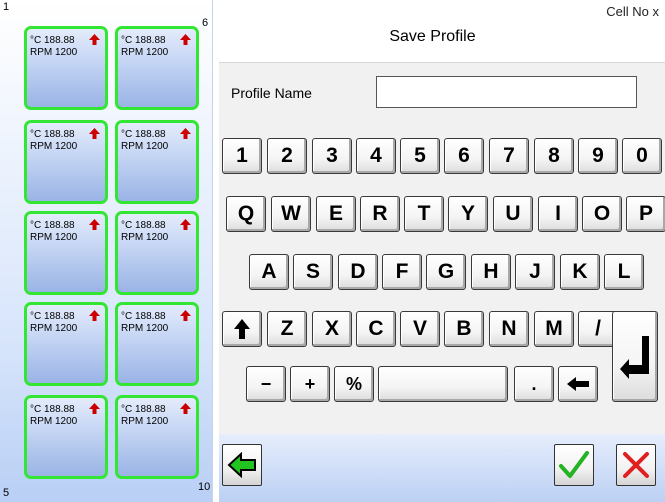 The image size is (665, 502). Describe the element at coordinates (287, 329) in the screenshot. I see `key-z: Z` at that location.